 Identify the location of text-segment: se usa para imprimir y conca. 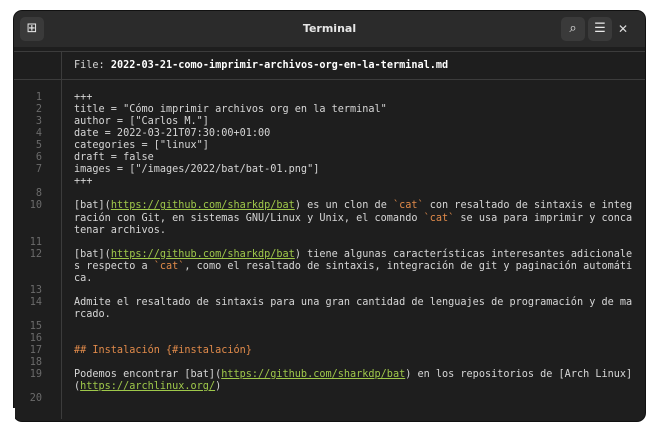
(543, 218).